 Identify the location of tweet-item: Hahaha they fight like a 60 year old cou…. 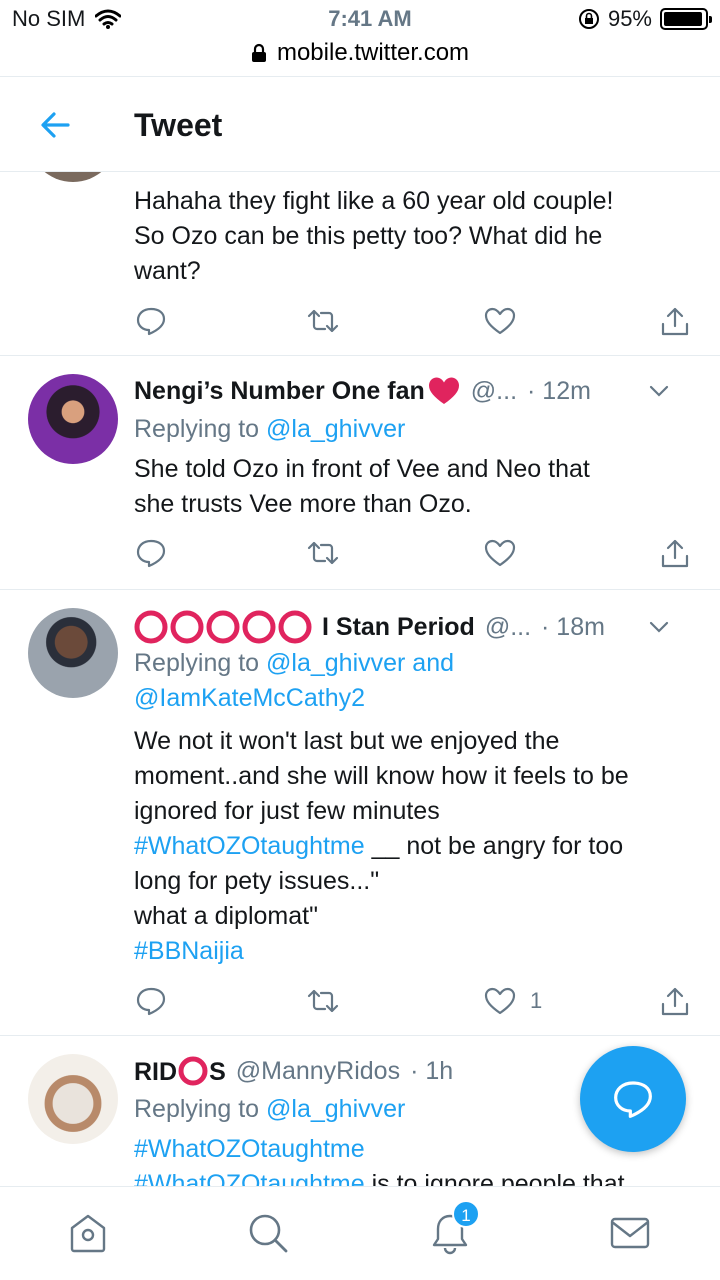
(360, 264).